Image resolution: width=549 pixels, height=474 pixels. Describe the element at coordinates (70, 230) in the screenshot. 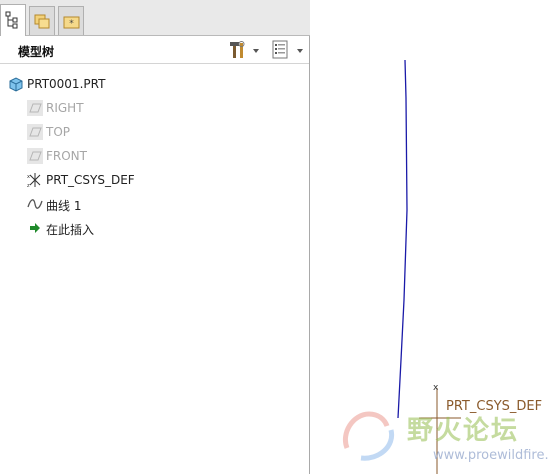

I see `tree-item-label: 在此插入` at that location.